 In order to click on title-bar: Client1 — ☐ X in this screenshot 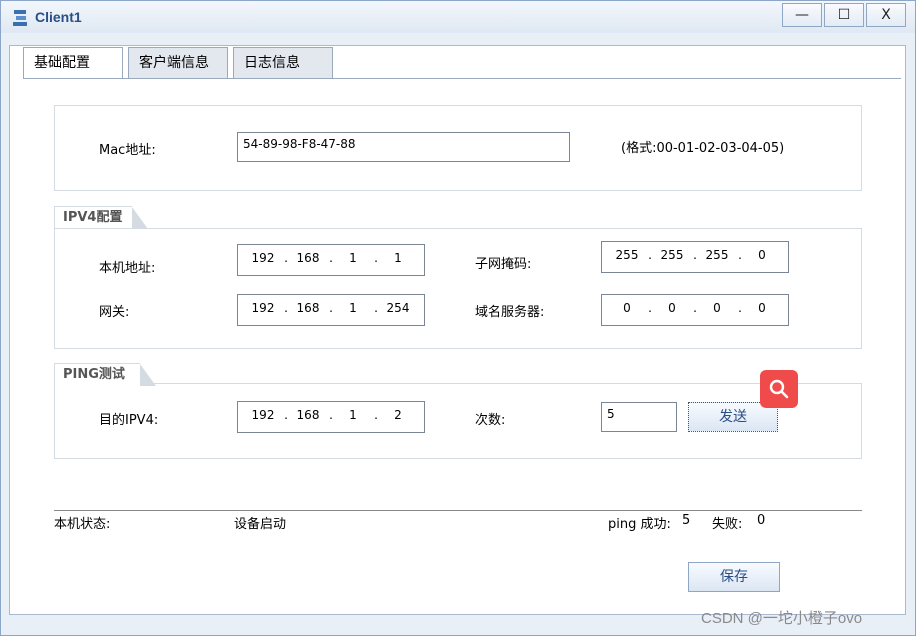, I will do `click(458, 17)`.